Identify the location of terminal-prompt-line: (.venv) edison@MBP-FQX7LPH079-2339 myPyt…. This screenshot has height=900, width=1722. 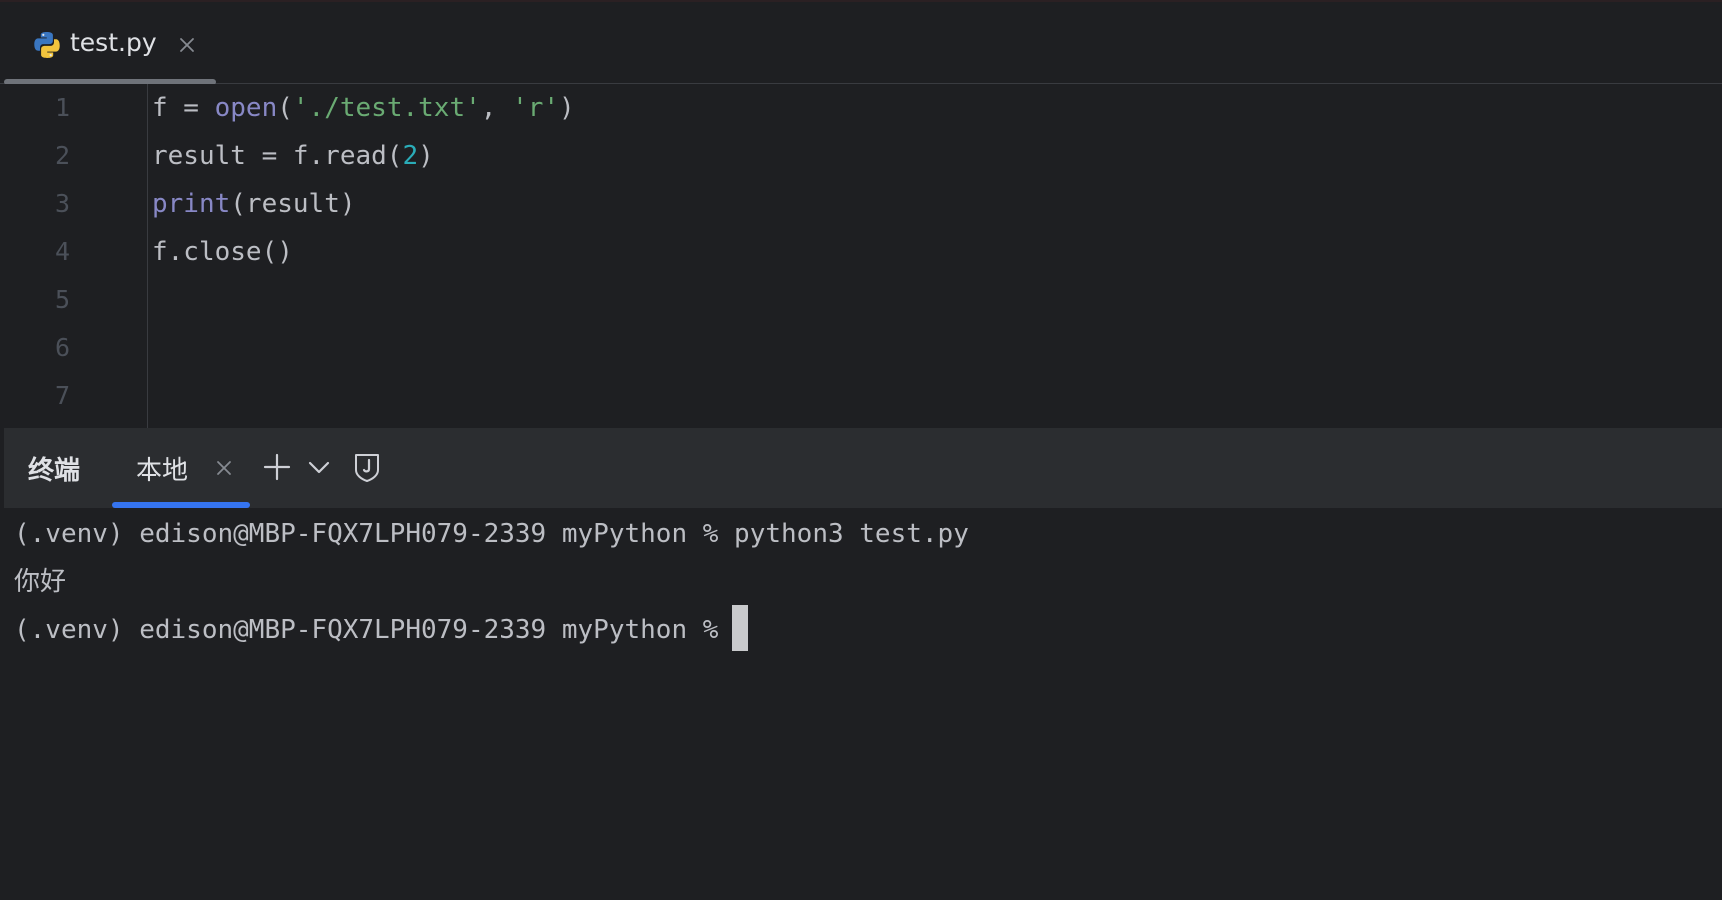
(381, 629).